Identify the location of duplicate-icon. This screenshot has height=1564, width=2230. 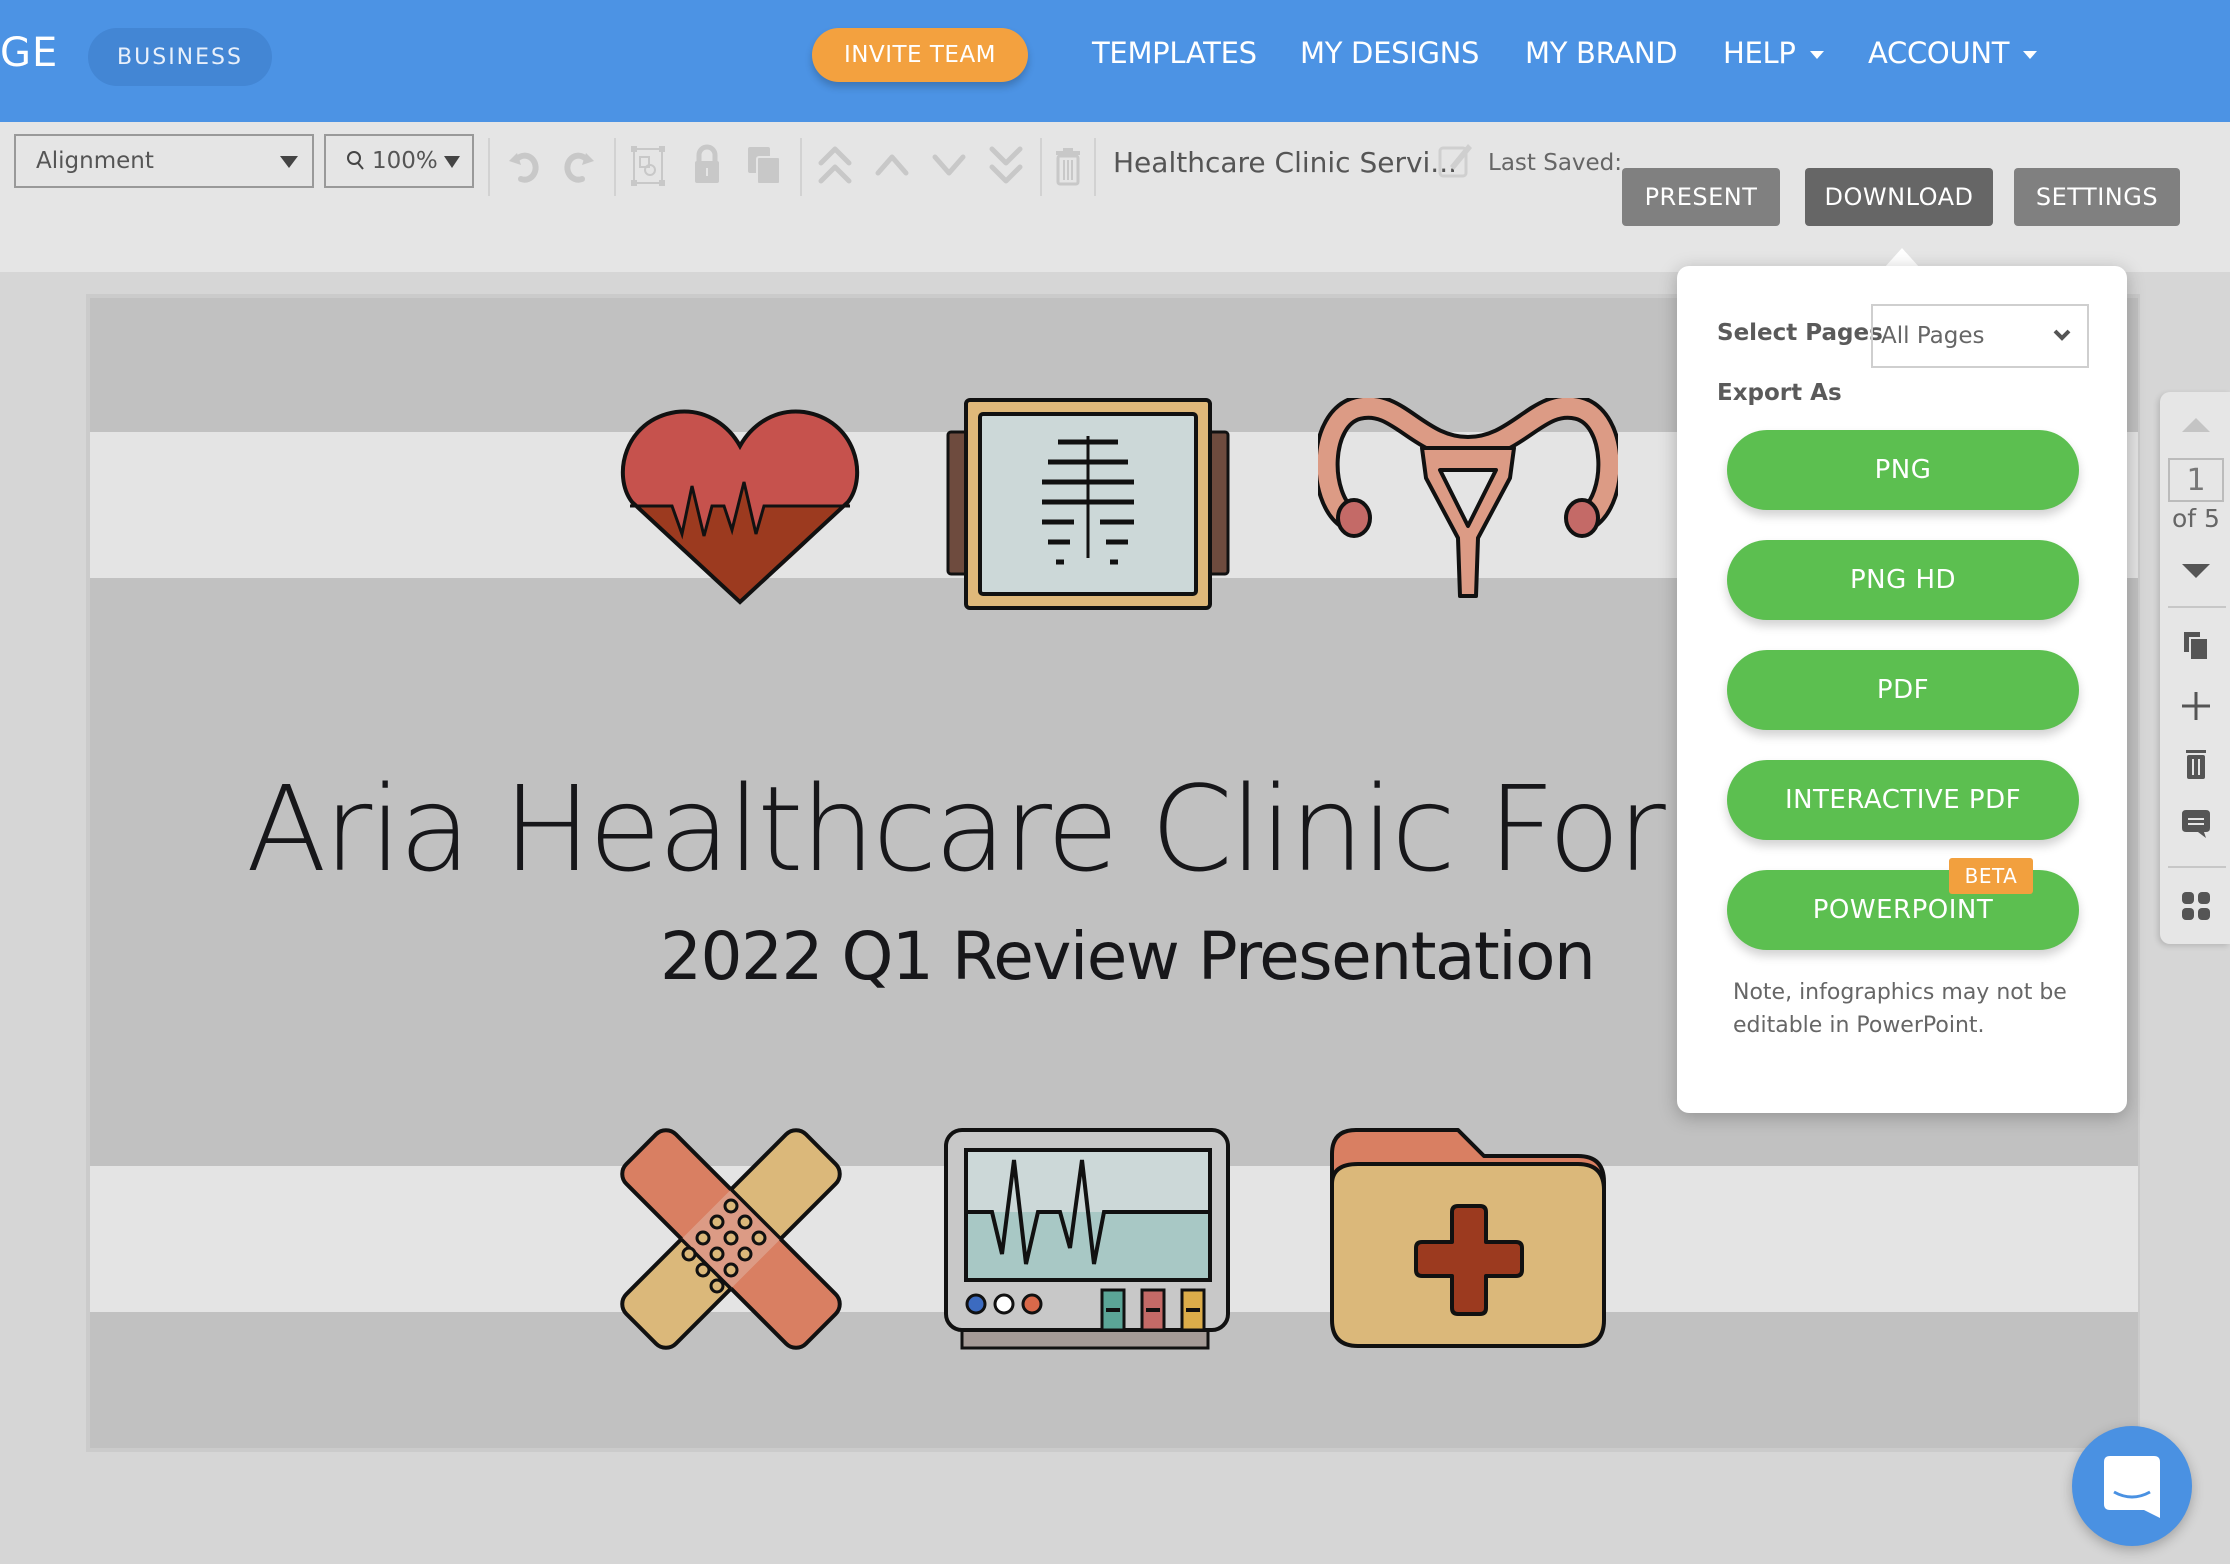
(764, 165).